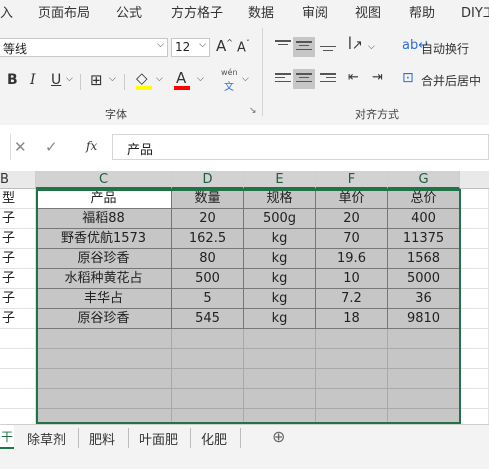  Describe the element at coordinates (253, 111) in the screenshot. I see `dialog-launcher-icon: ↘` at that location.